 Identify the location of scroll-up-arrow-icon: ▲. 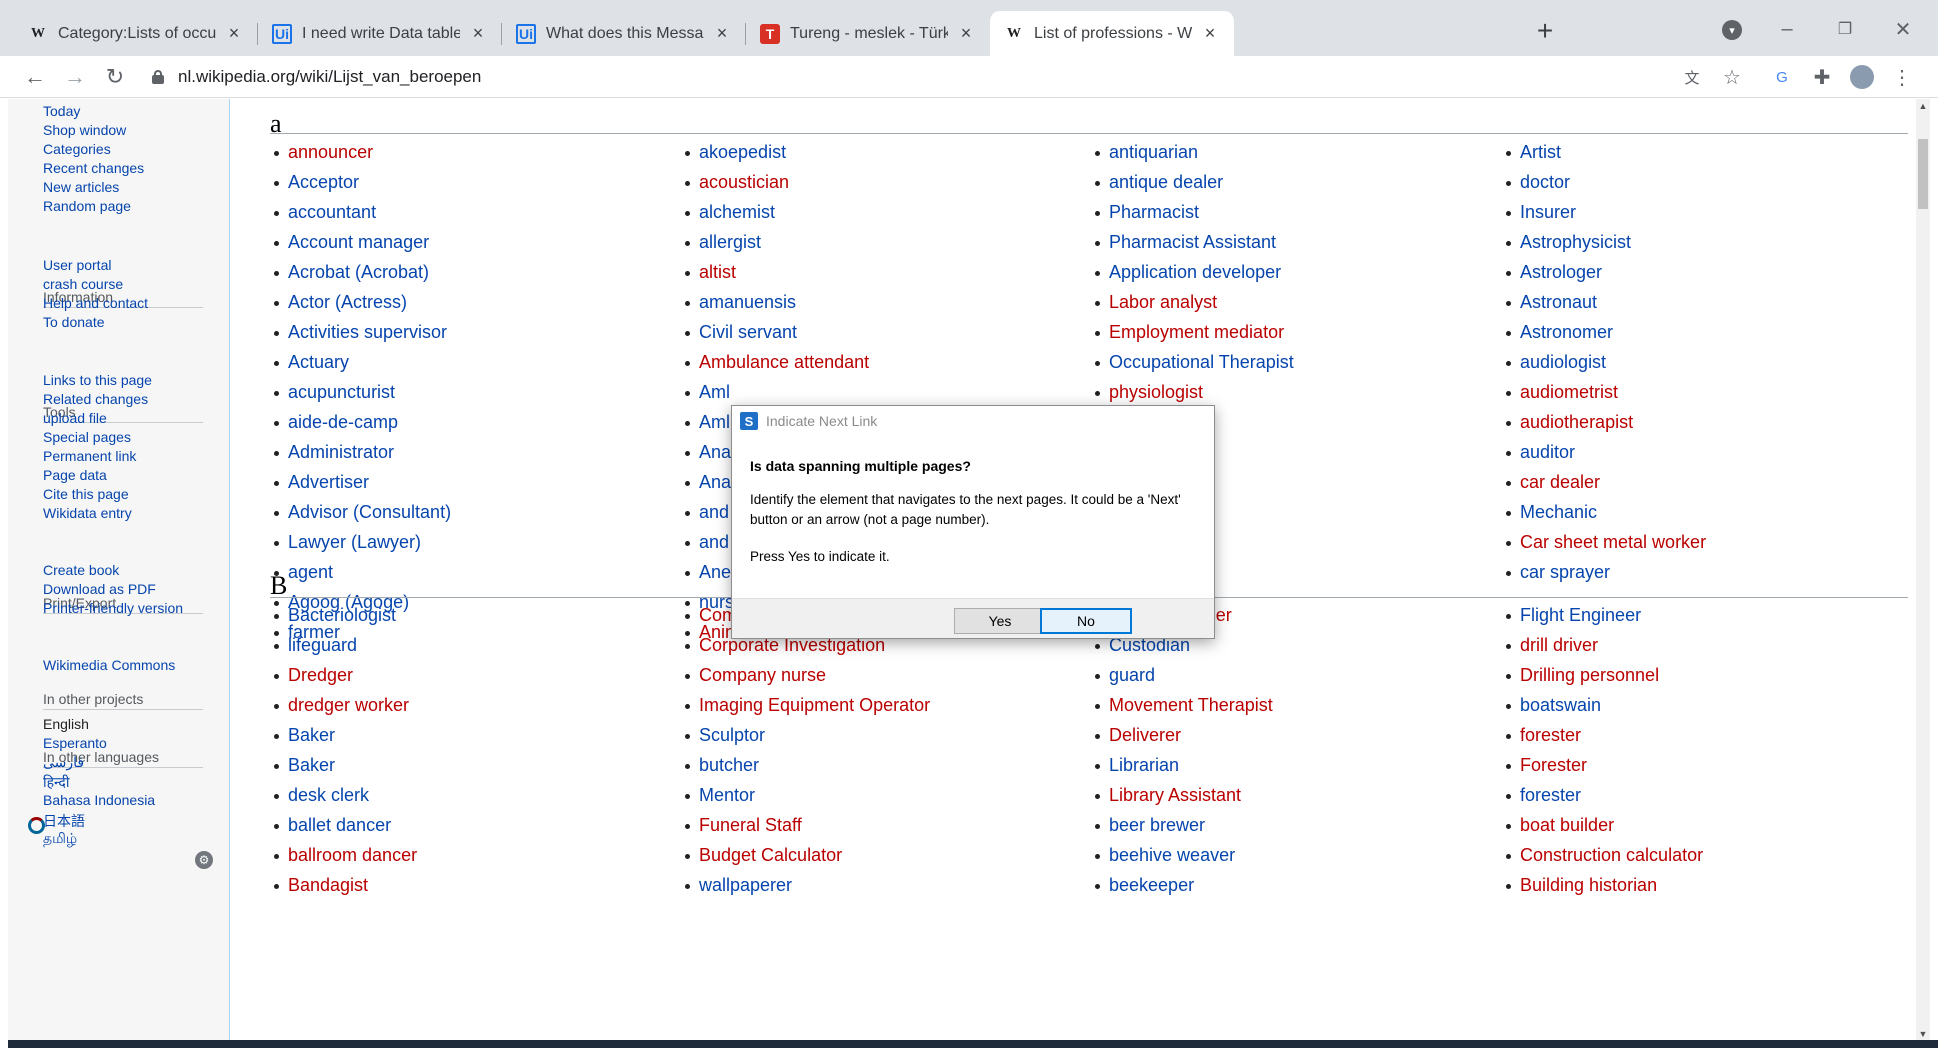
(1923, 107).